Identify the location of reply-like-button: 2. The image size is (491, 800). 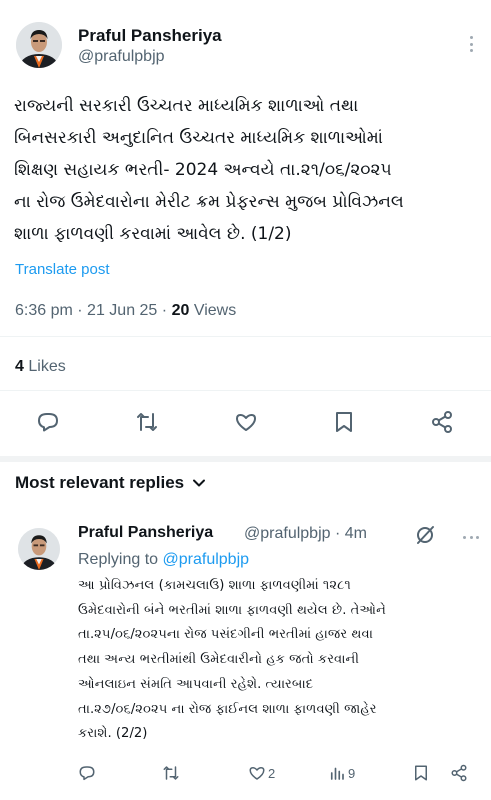
(261, 773).